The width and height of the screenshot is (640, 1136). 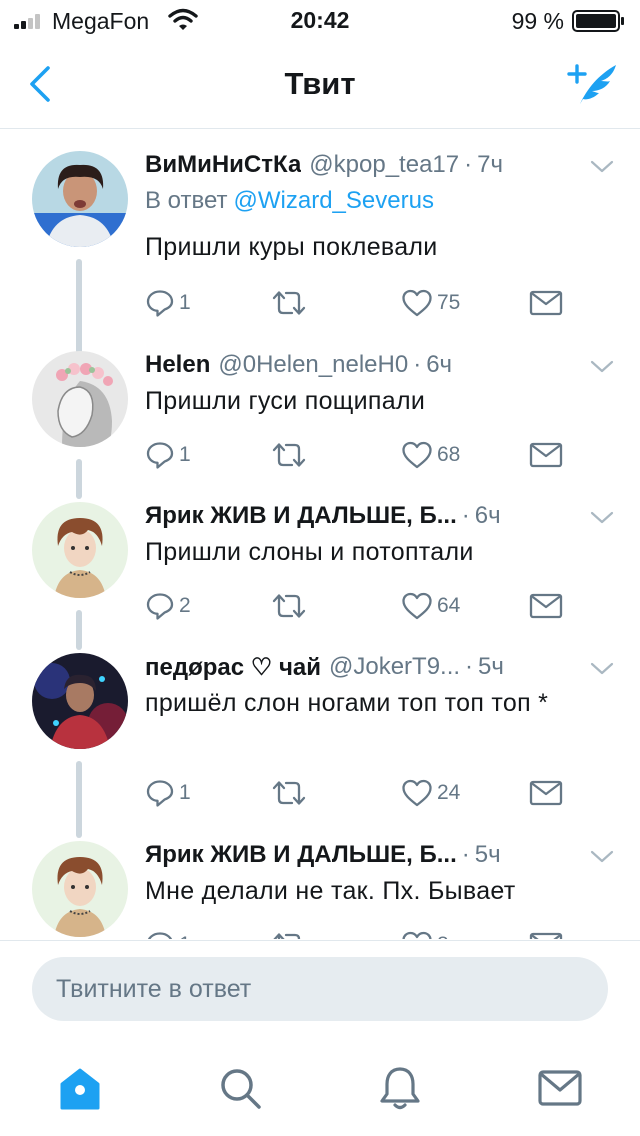 What do you see at coordinates (537, 21) in the screenshot?
I see `battery-percent: 99 %` at bounding box center [537, 21].